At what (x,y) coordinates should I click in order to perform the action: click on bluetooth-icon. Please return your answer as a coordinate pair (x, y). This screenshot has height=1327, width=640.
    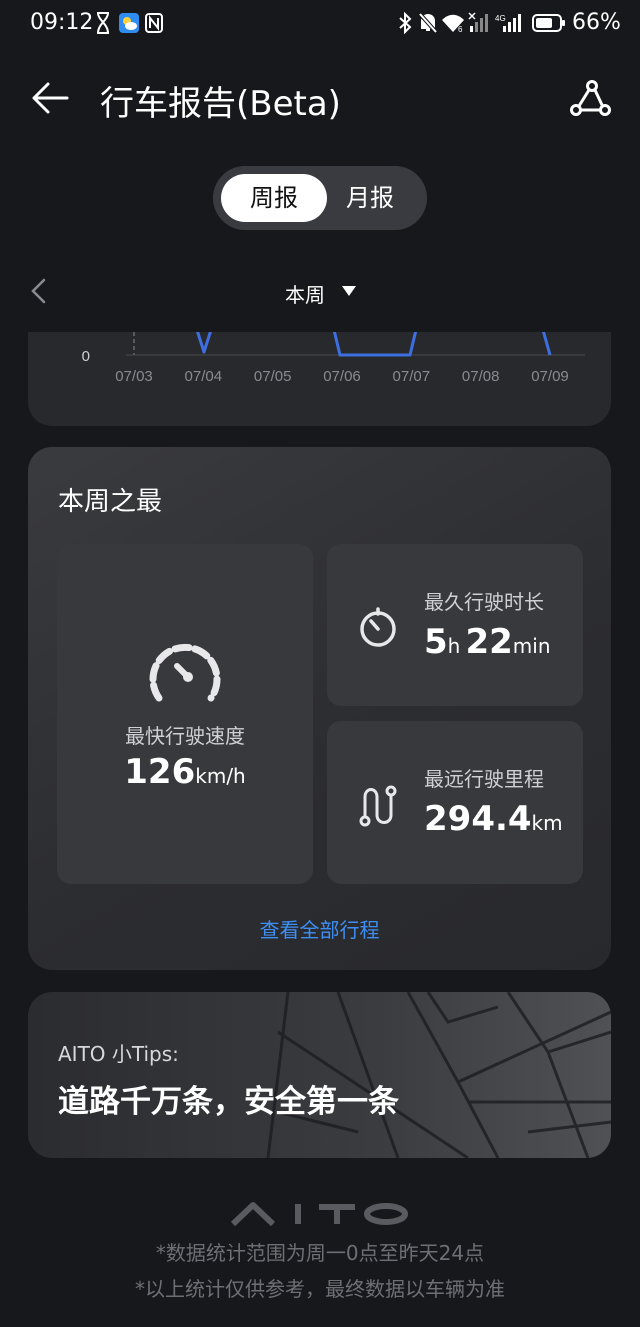
    Looking at the image, I should click on (405, 23).